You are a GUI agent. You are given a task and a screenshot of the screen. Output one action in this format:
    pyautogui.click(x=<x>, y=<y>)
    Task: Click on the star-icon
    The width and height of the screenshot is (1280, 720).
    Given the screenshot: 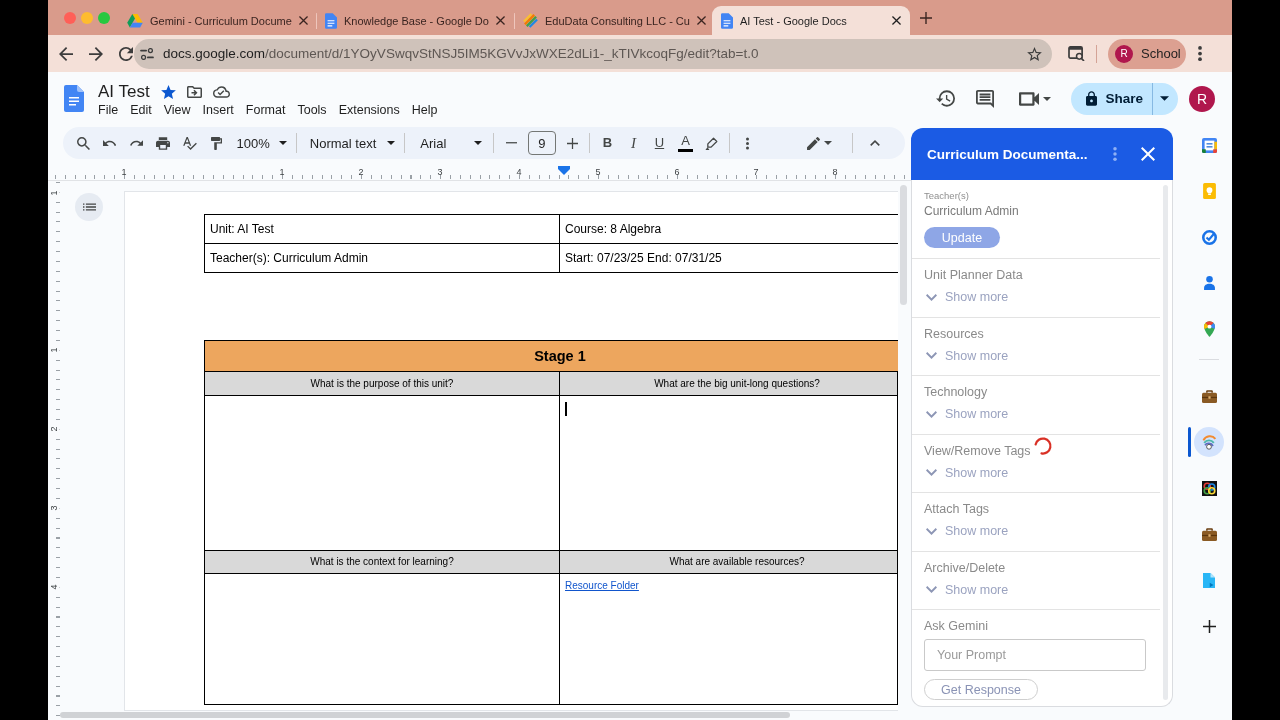 What is the action you would take?
    pyautogui.click(x=168, y=92)
    